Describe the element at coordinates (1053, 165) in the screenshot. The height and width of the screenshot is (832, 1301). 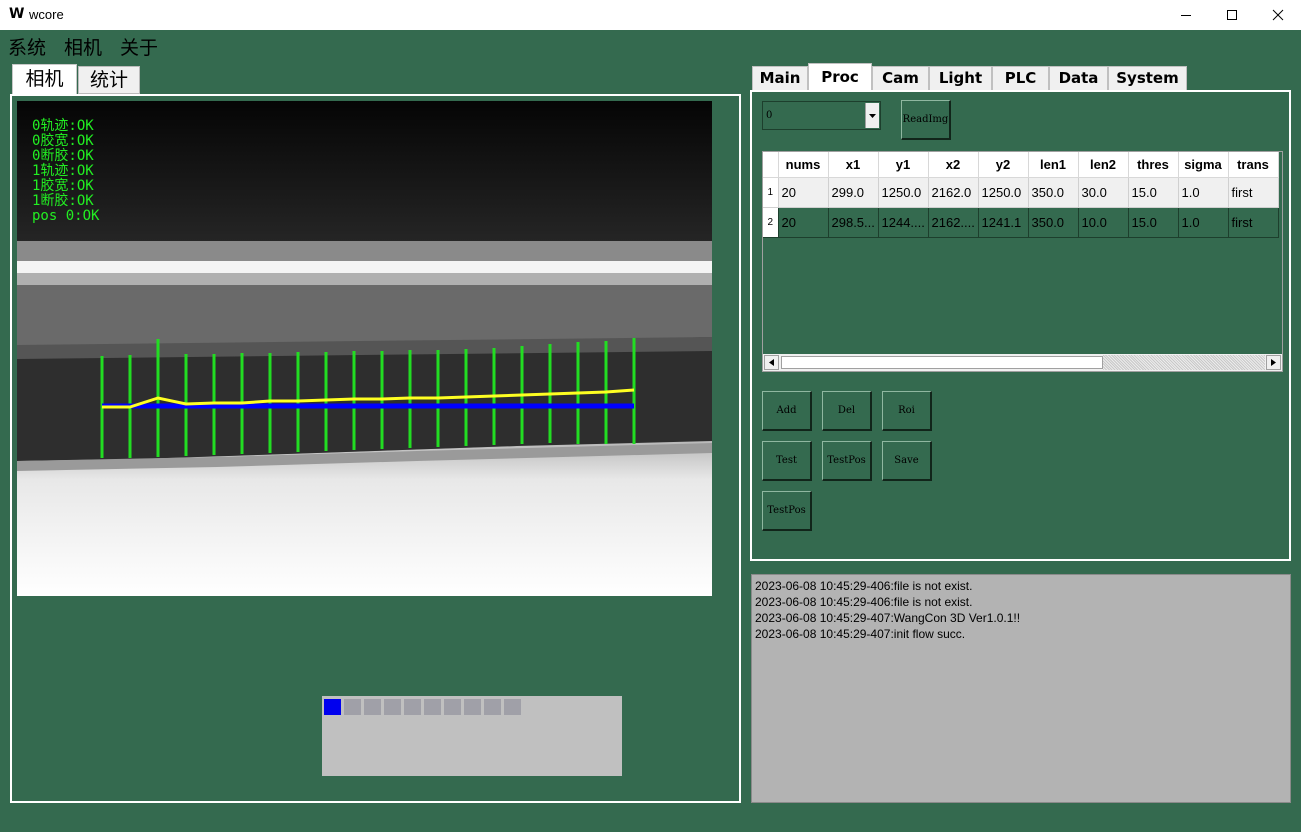
I see `column-header: len1` at that location.